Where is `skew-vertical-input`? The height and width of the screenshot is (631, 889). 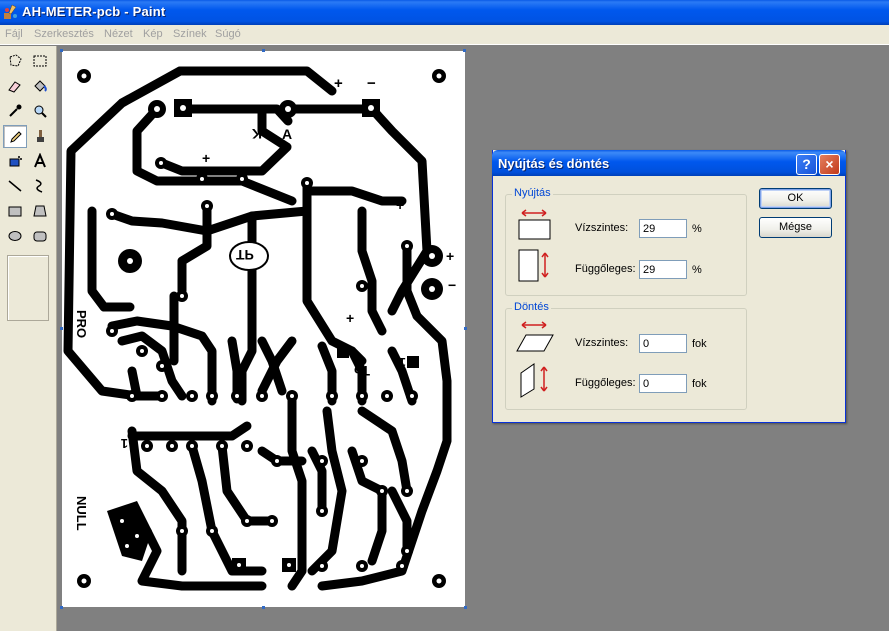 skew-vertical-input is located at coordinates (663, 383).